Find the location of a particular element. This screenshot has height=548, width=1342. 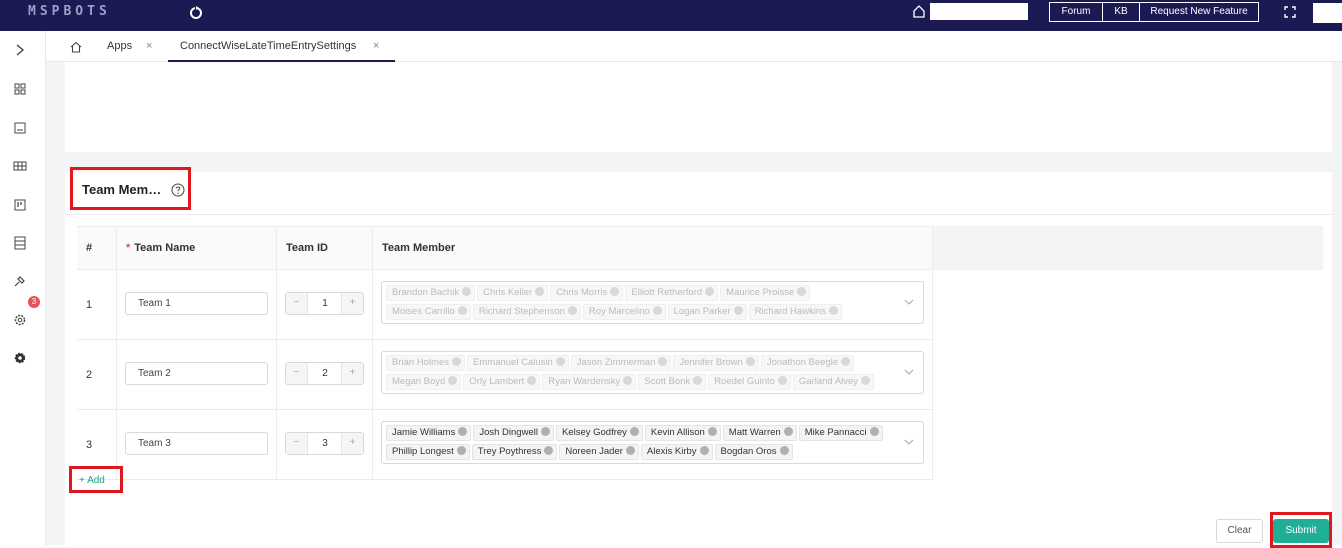

member-tag-label: Chris Keller is located at coordinates (508, 292).